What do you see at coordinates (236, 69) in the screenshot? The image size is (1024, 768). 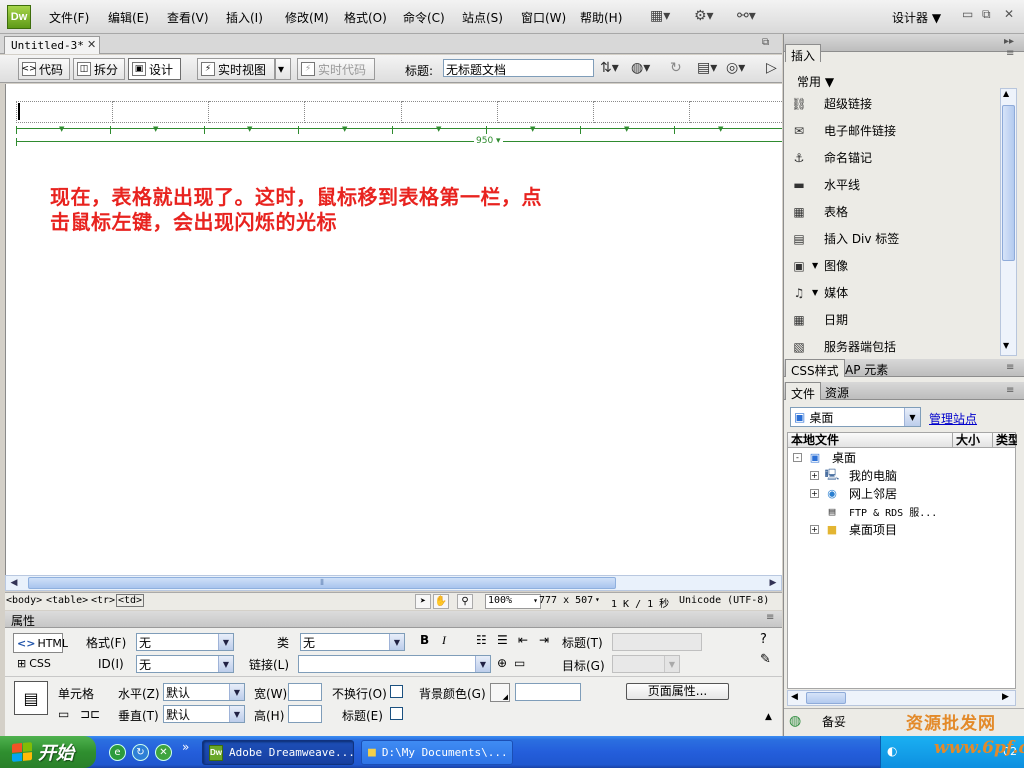 I see `live-view-button: ⚡ 实时视图` at bounding box center [236, 69].